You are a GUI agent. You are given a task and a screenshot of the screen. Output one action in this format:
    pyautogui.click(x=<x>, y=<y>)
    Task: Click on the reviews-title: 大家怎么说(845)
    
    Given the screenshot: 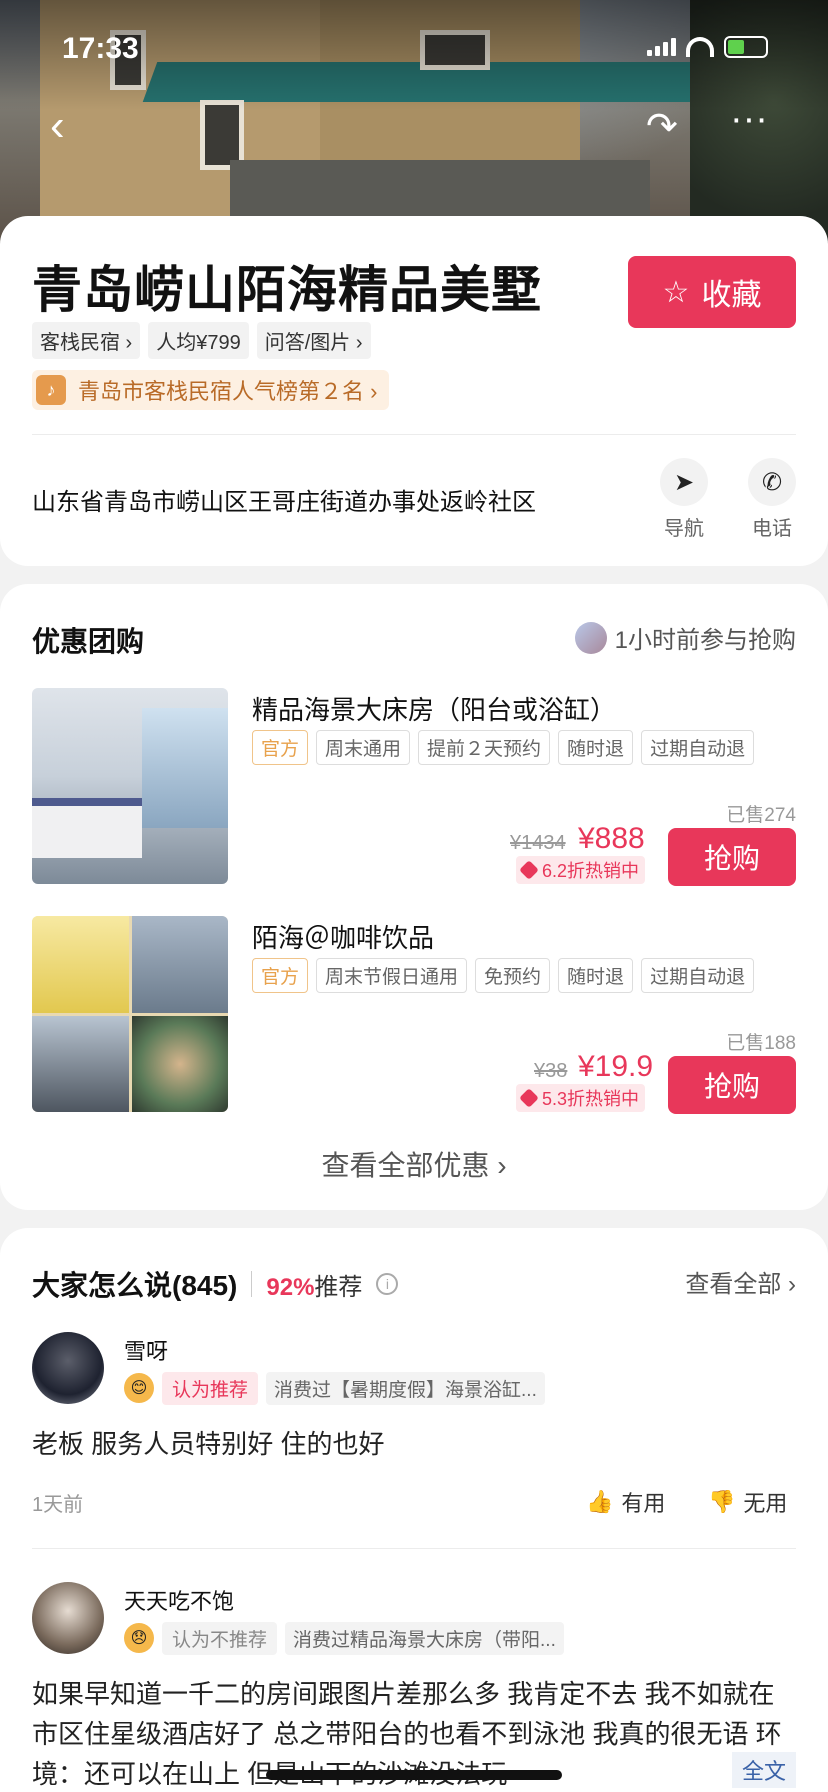 What is the action you would take?
    pyautogui.click(x=135, y=1285)
    